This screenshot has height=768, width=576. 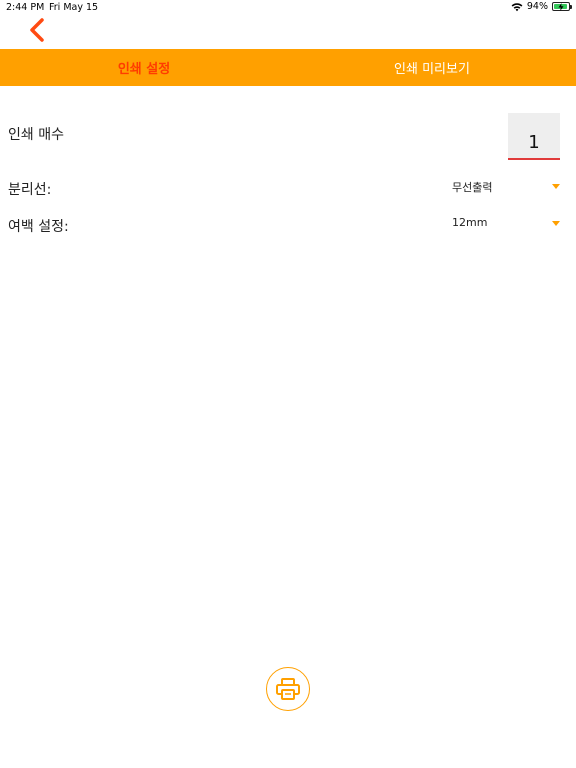 I want to click on margin-select: 12mm, so click(x=506, y=224).